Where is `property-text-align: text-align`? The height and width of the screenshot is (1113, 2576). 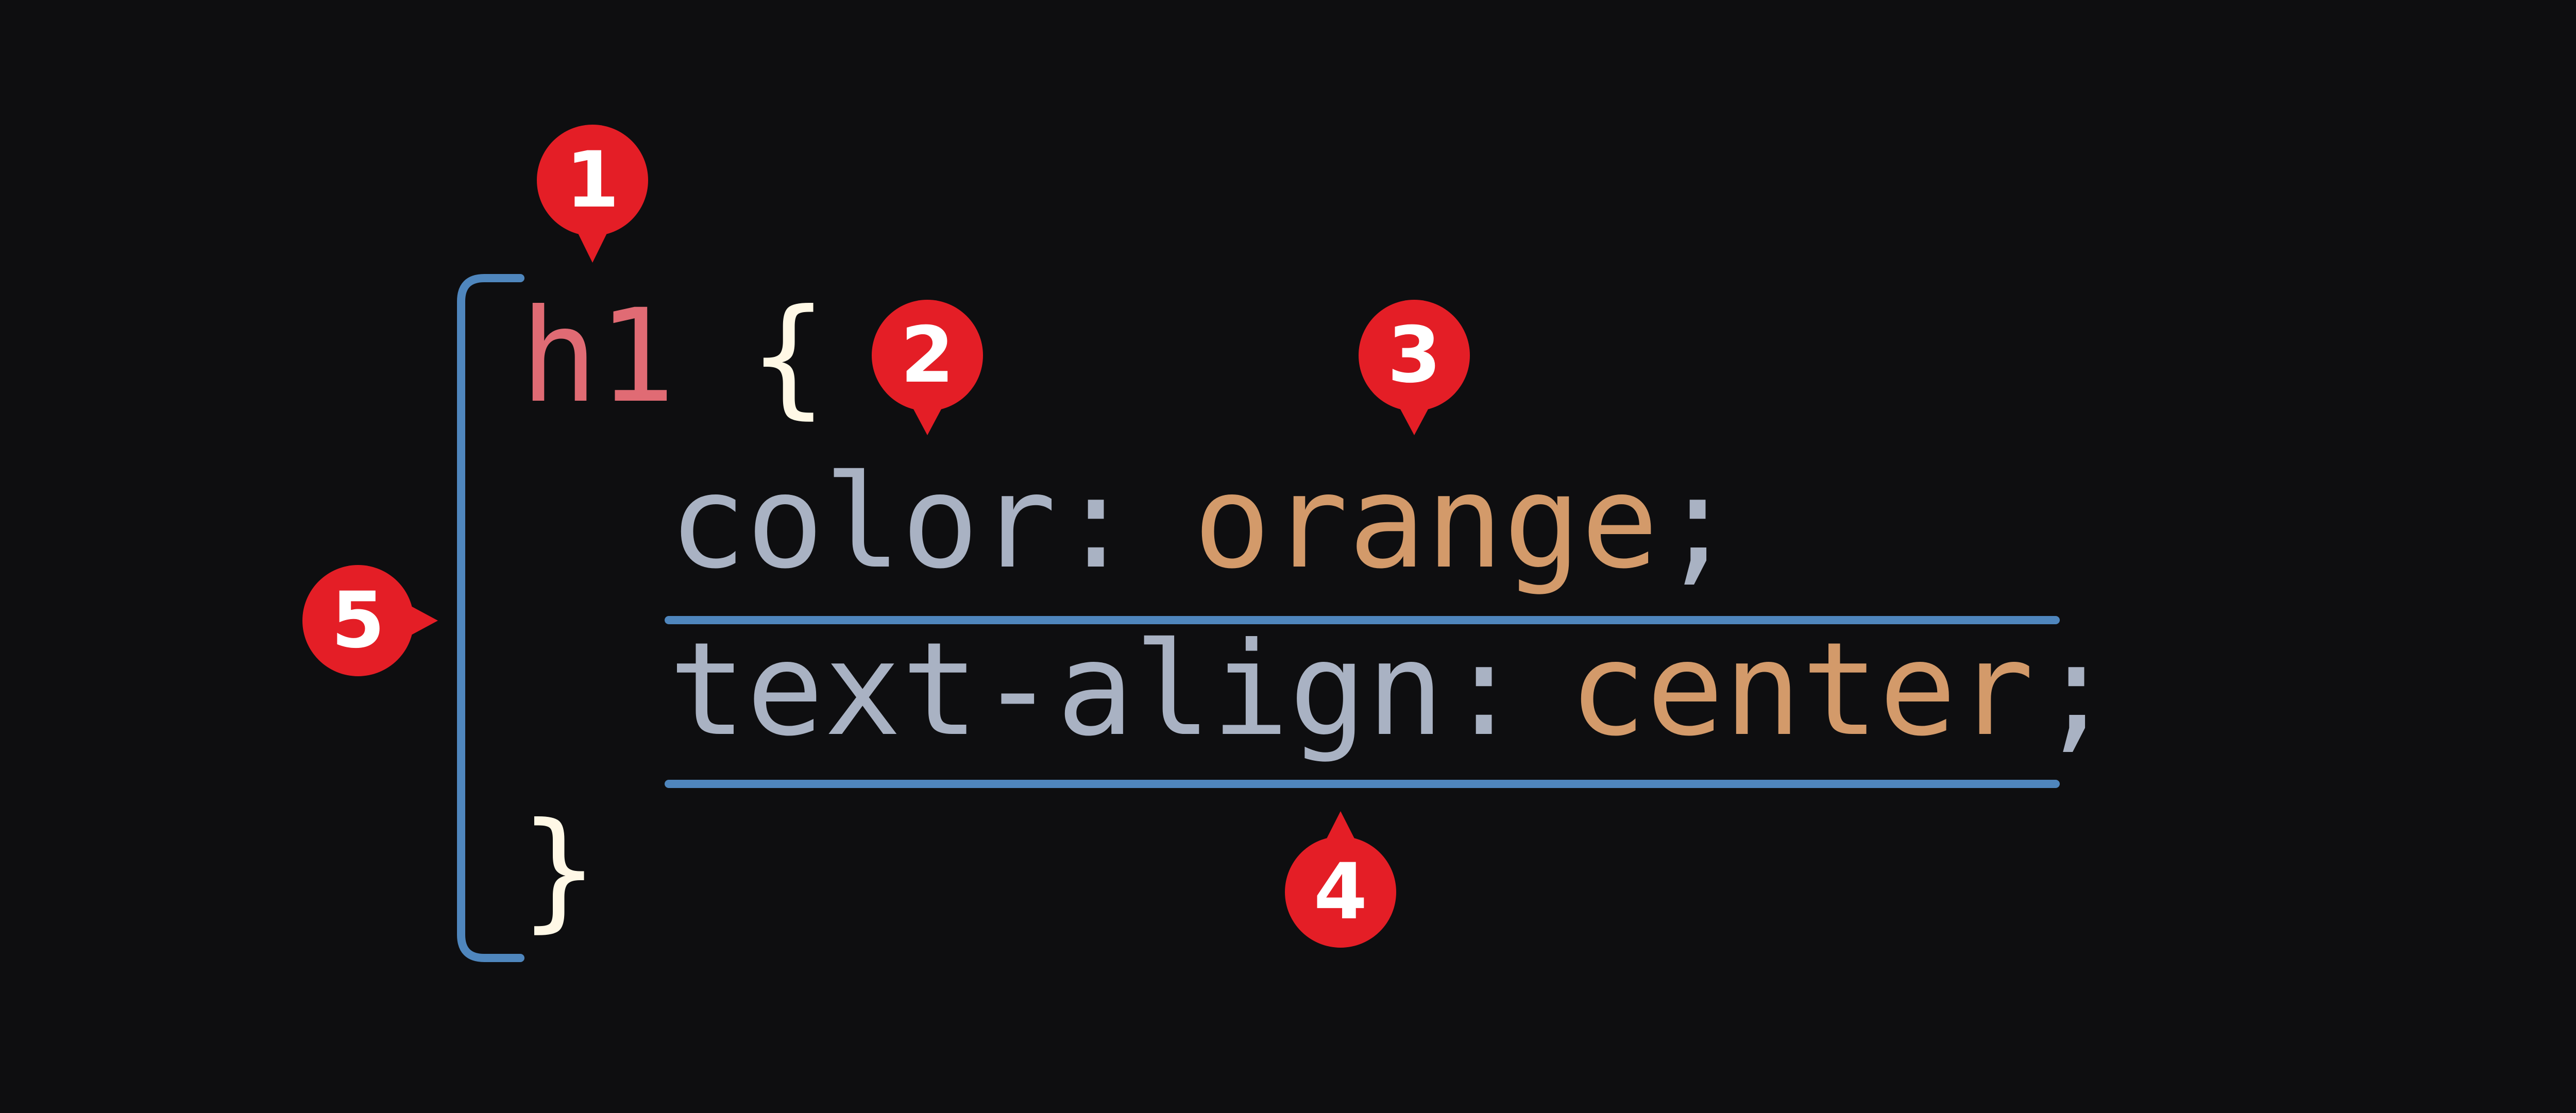 property-text-align: text-align is located at coordinates (1056, 689).